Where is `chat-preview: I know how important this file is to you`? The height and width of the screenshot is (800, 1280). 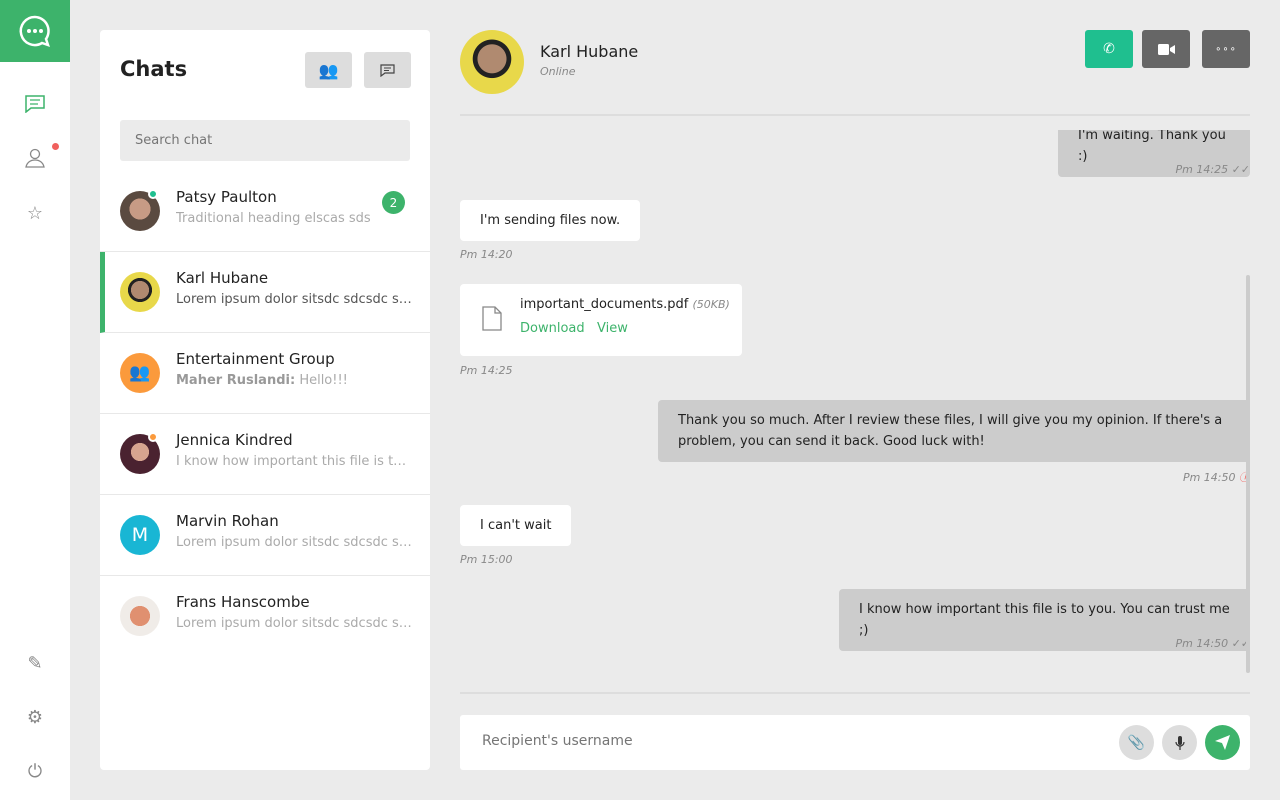 chat-preview: I know how important this file is to you is located at coordinates (294, 461).